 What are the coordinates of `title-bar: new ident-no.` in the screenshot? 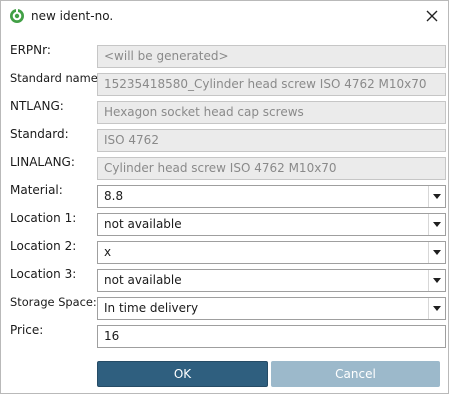 It's located at (224, 16).